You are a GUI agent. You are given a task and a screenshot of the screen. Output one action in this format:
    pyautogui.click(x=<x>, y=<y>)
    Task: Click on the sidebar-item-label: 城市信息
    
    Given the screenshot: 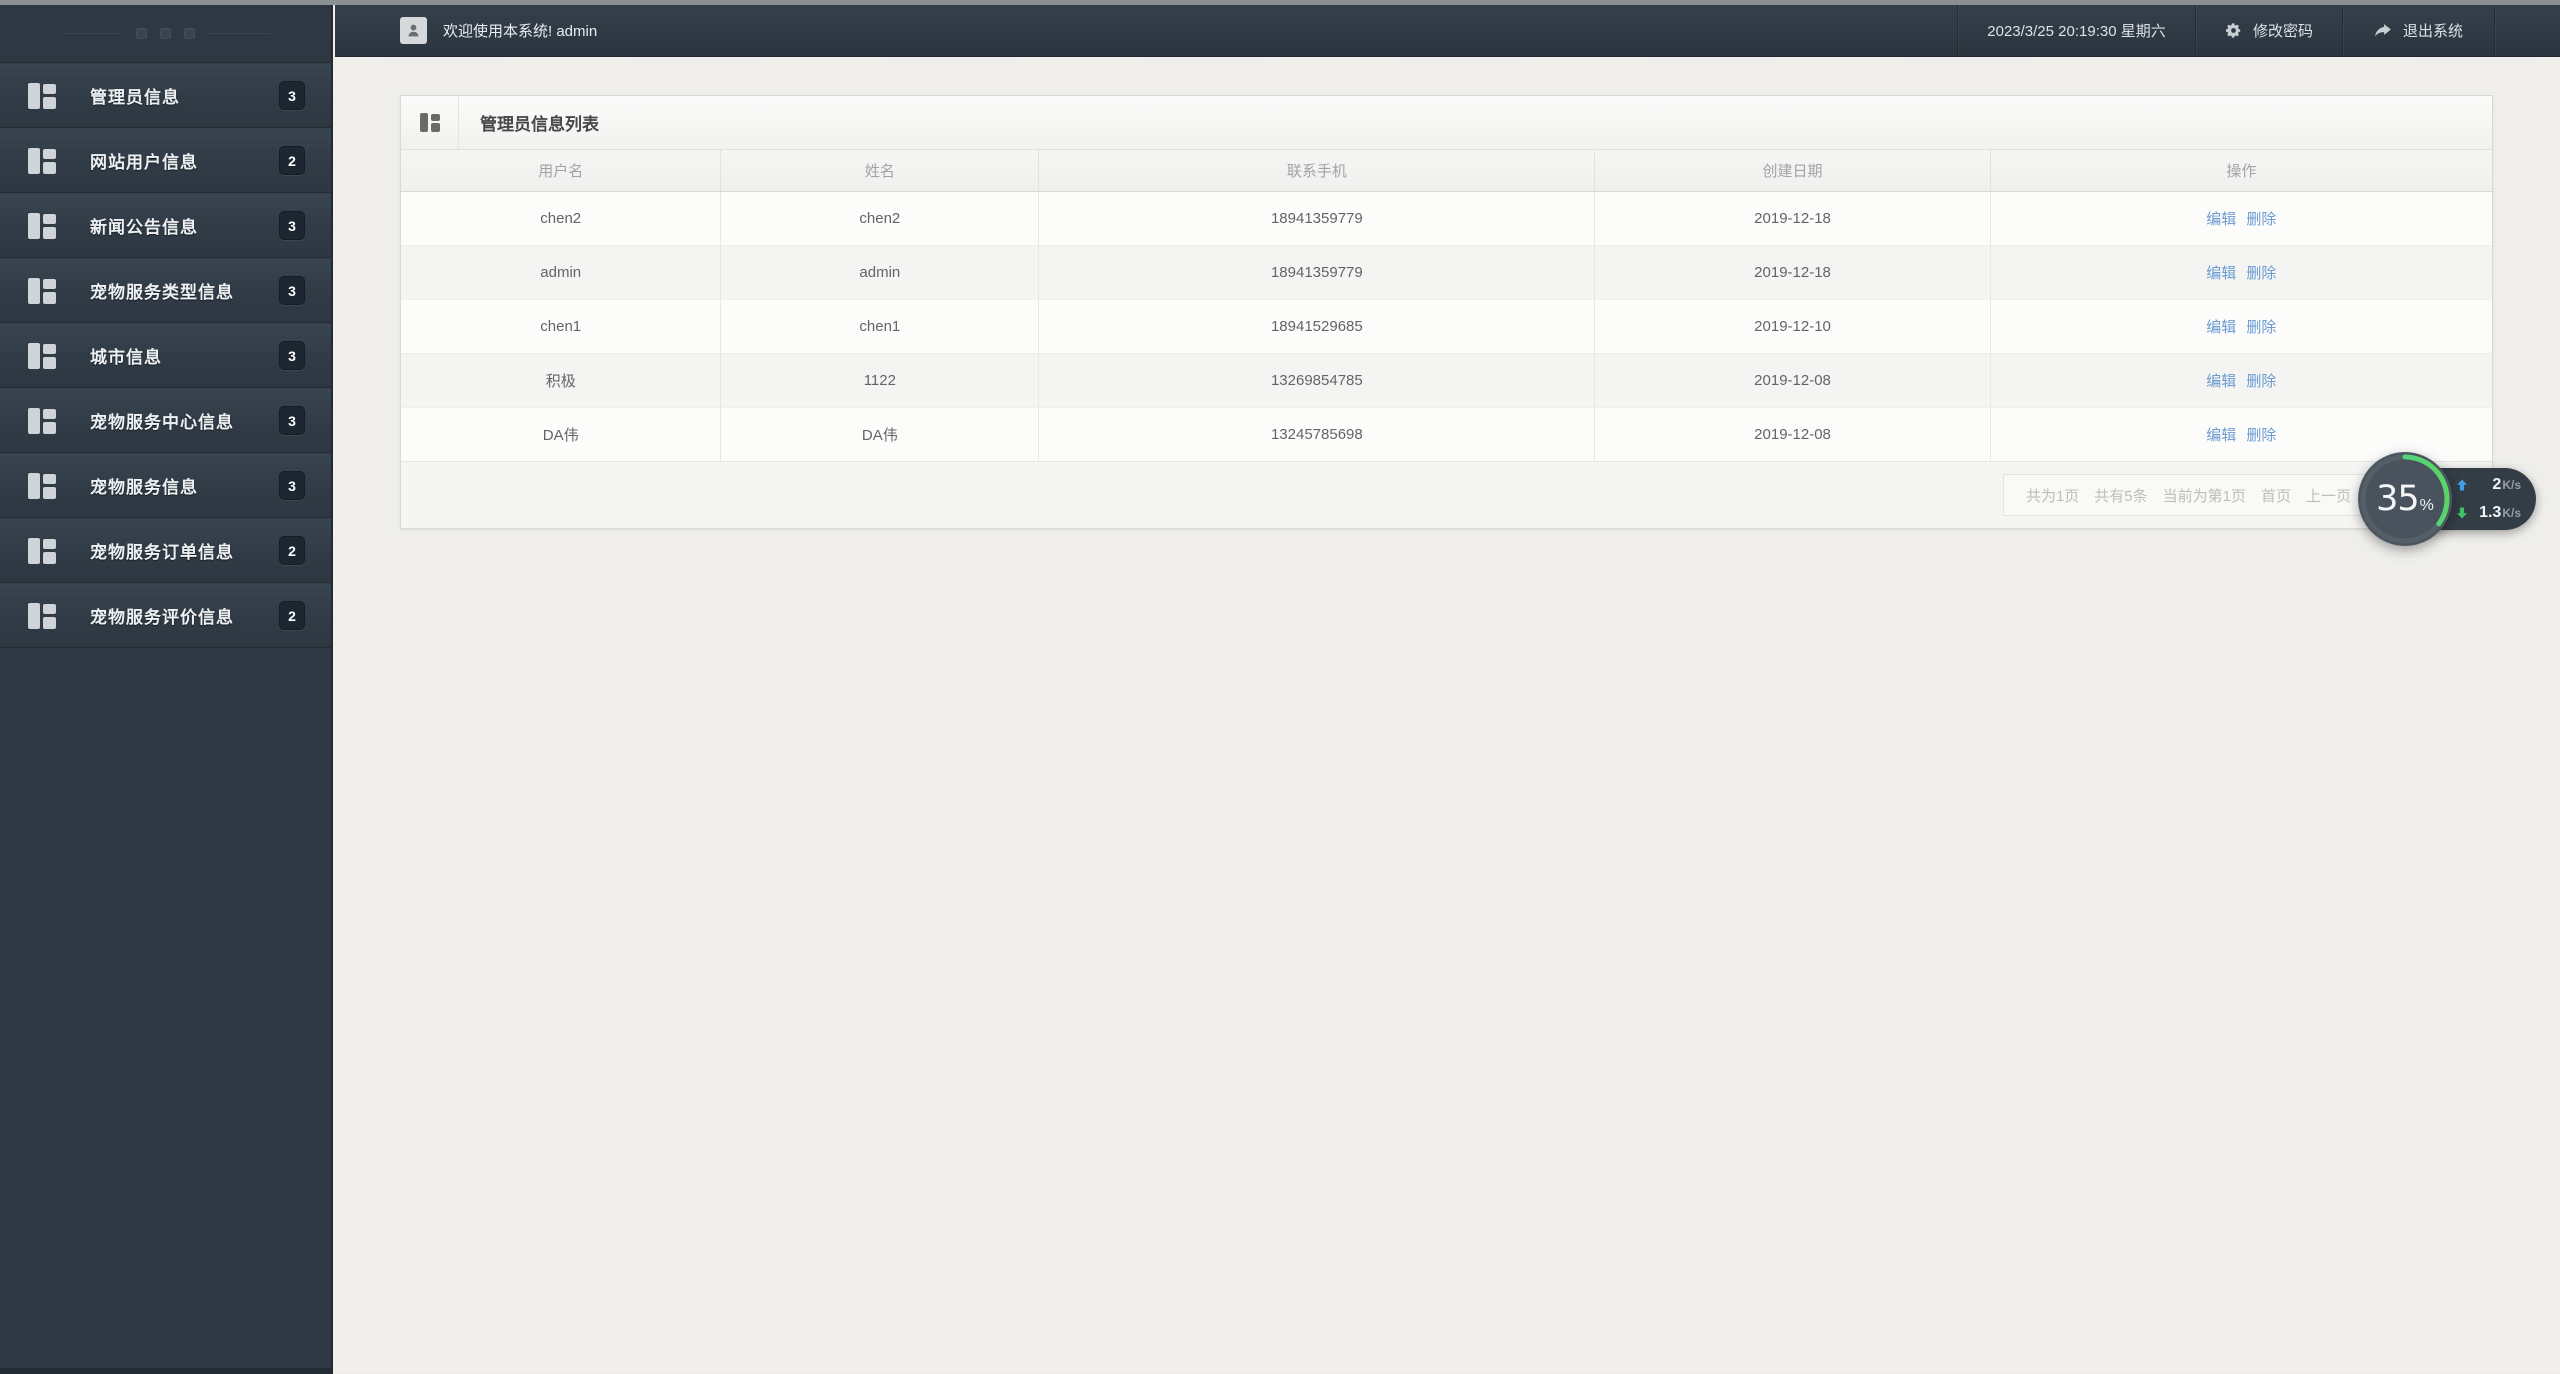 What is the action you would take?
    pyautogui.click(x=126, y=357)
    